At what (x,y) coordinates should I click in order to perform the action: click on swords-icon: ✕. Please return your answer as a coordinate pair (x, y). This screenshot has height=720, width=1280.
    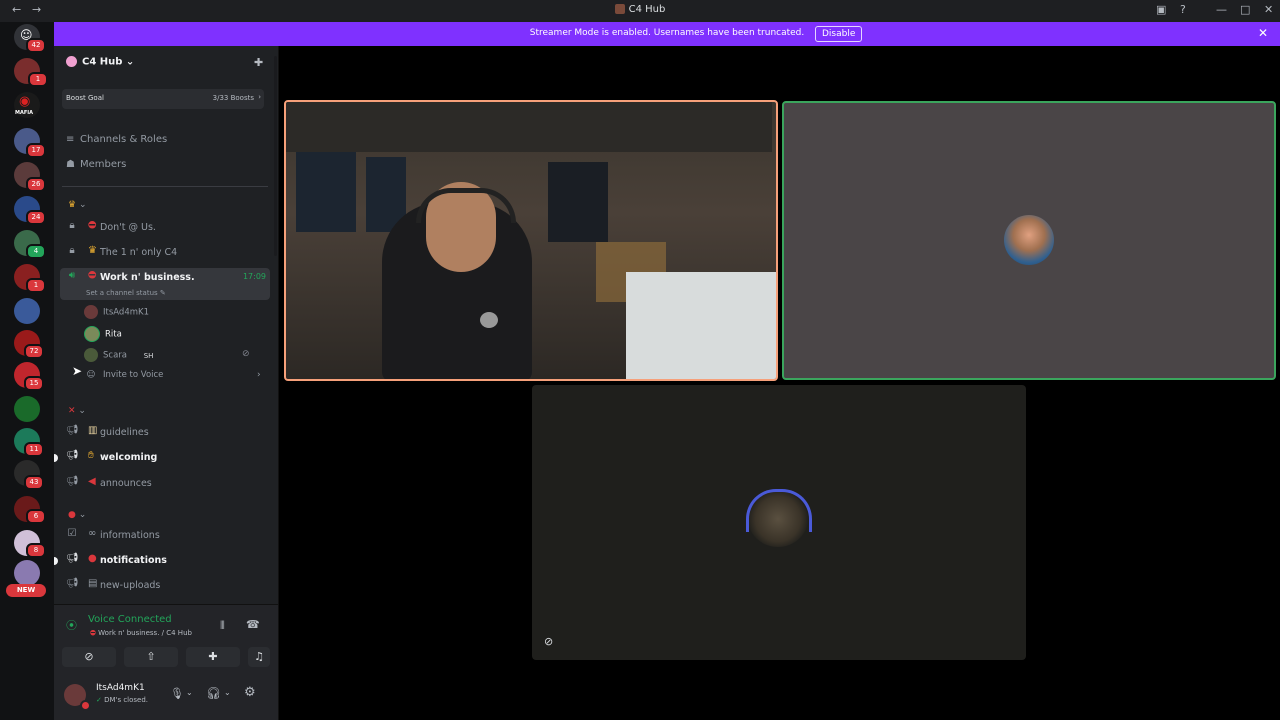
    Looking at the image, I should click on (72, 411).